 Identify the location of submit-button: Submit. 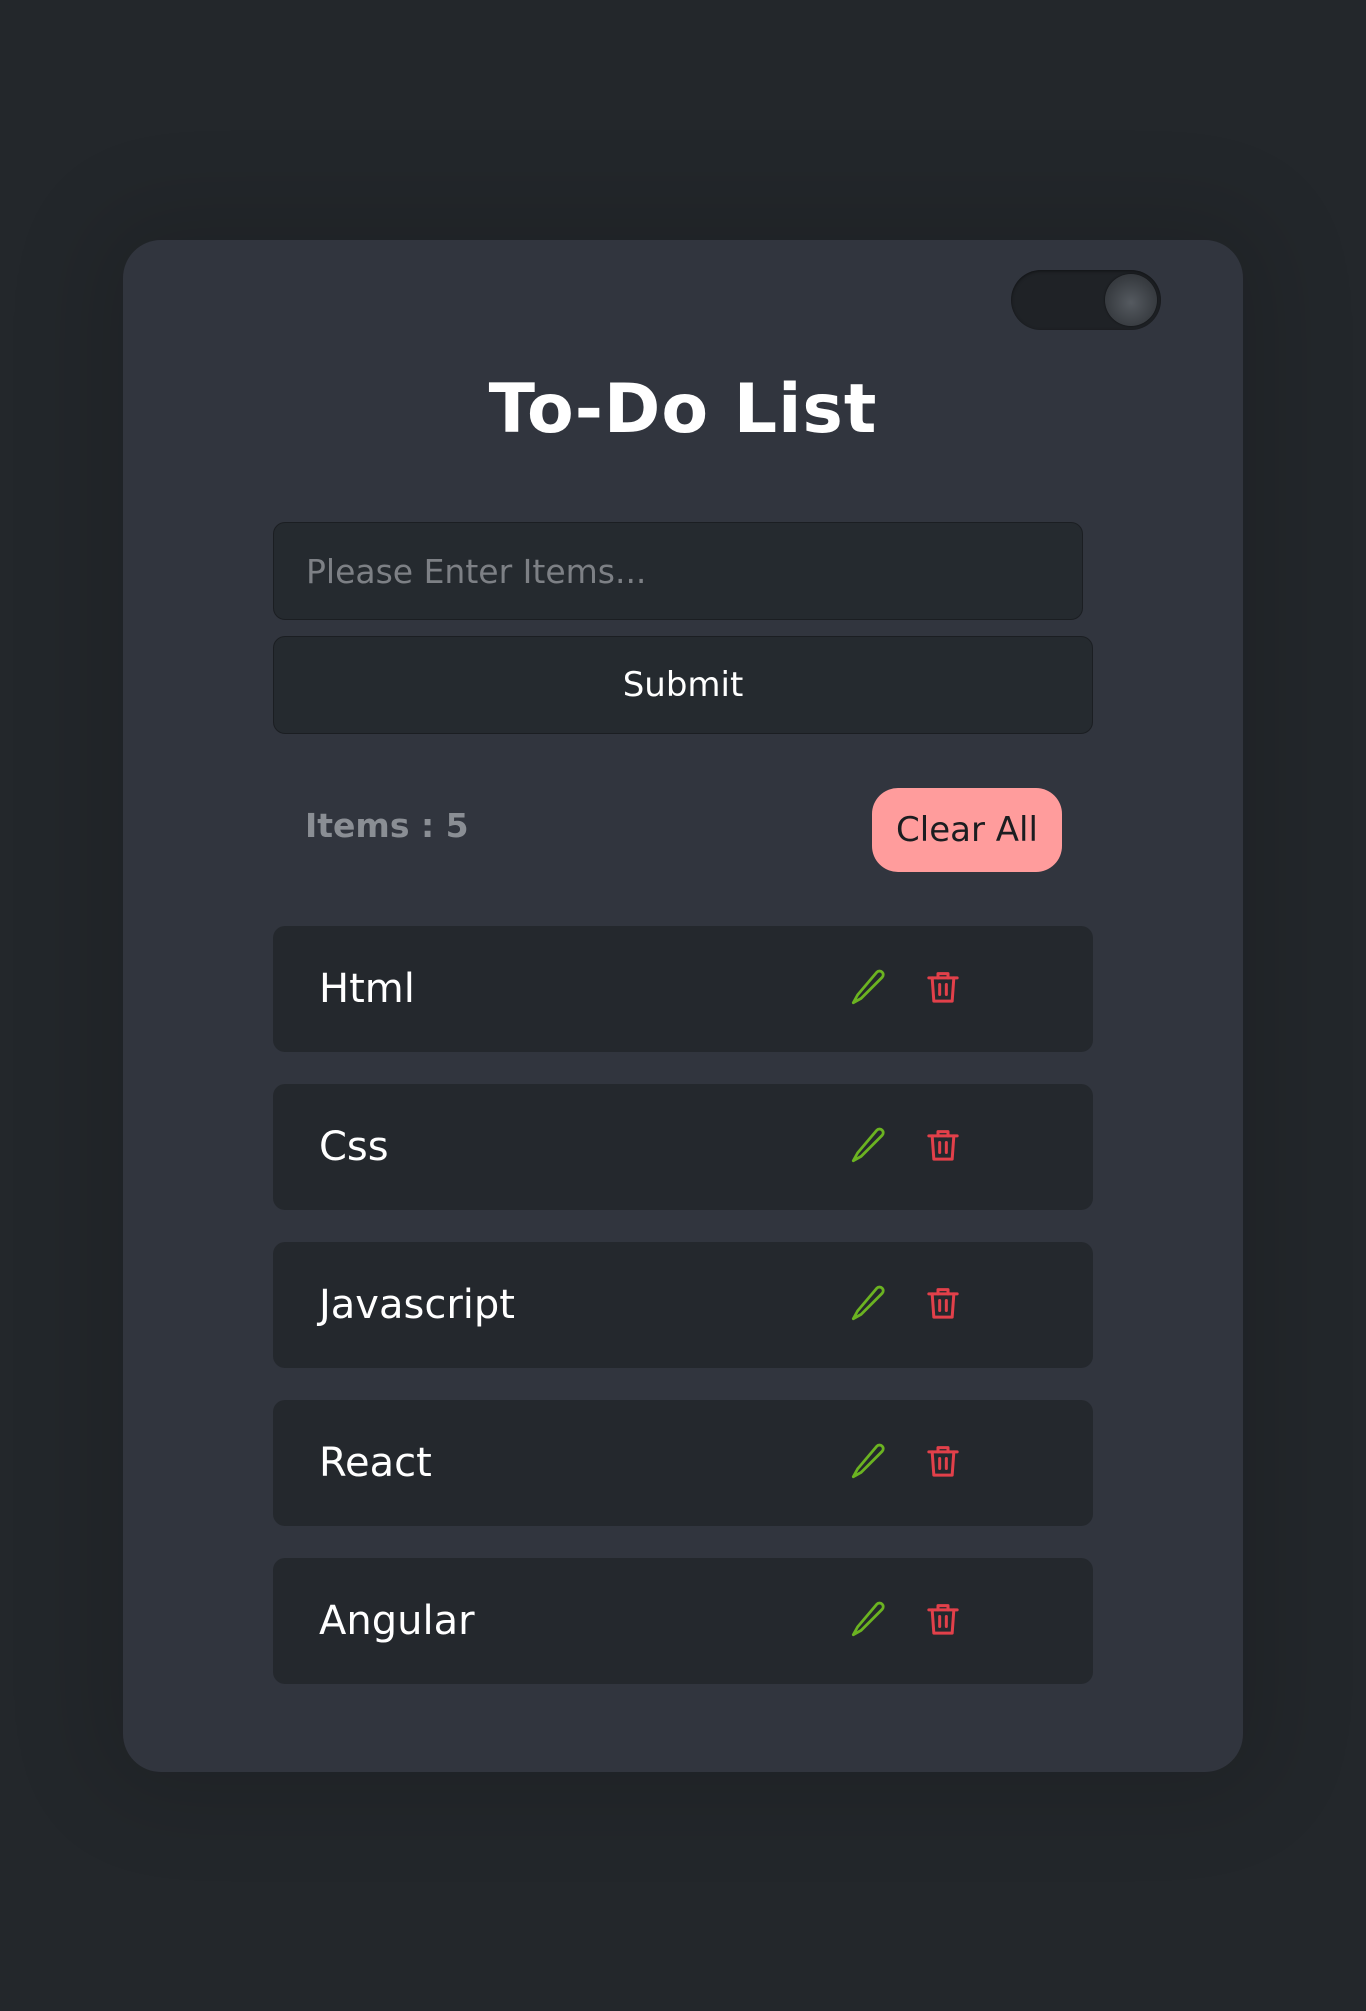
(683, 685).